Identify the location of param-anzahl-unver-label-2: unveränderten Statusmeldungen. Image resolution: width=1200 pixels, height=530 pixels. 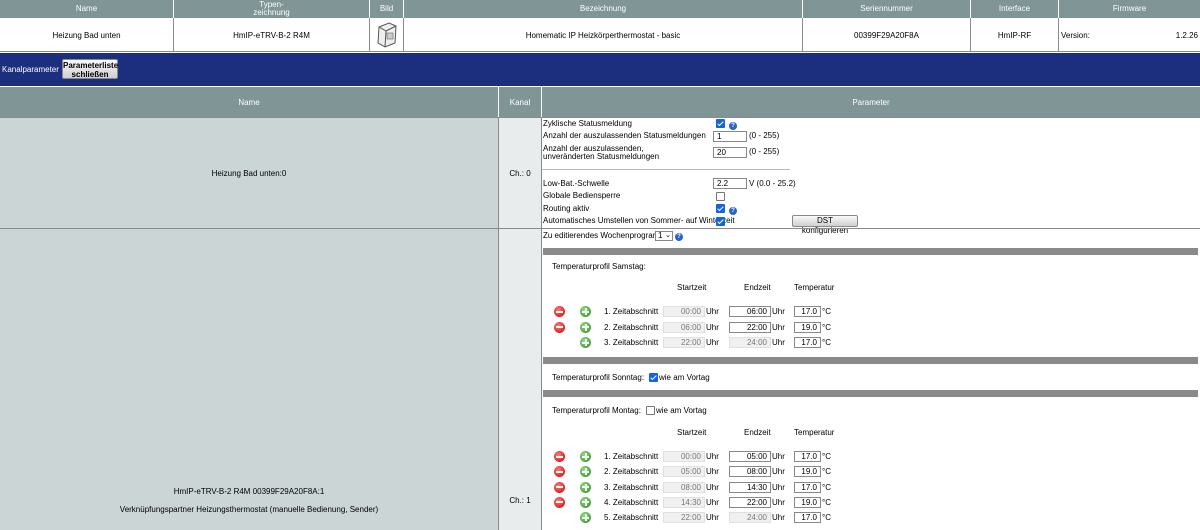
(601, 156).